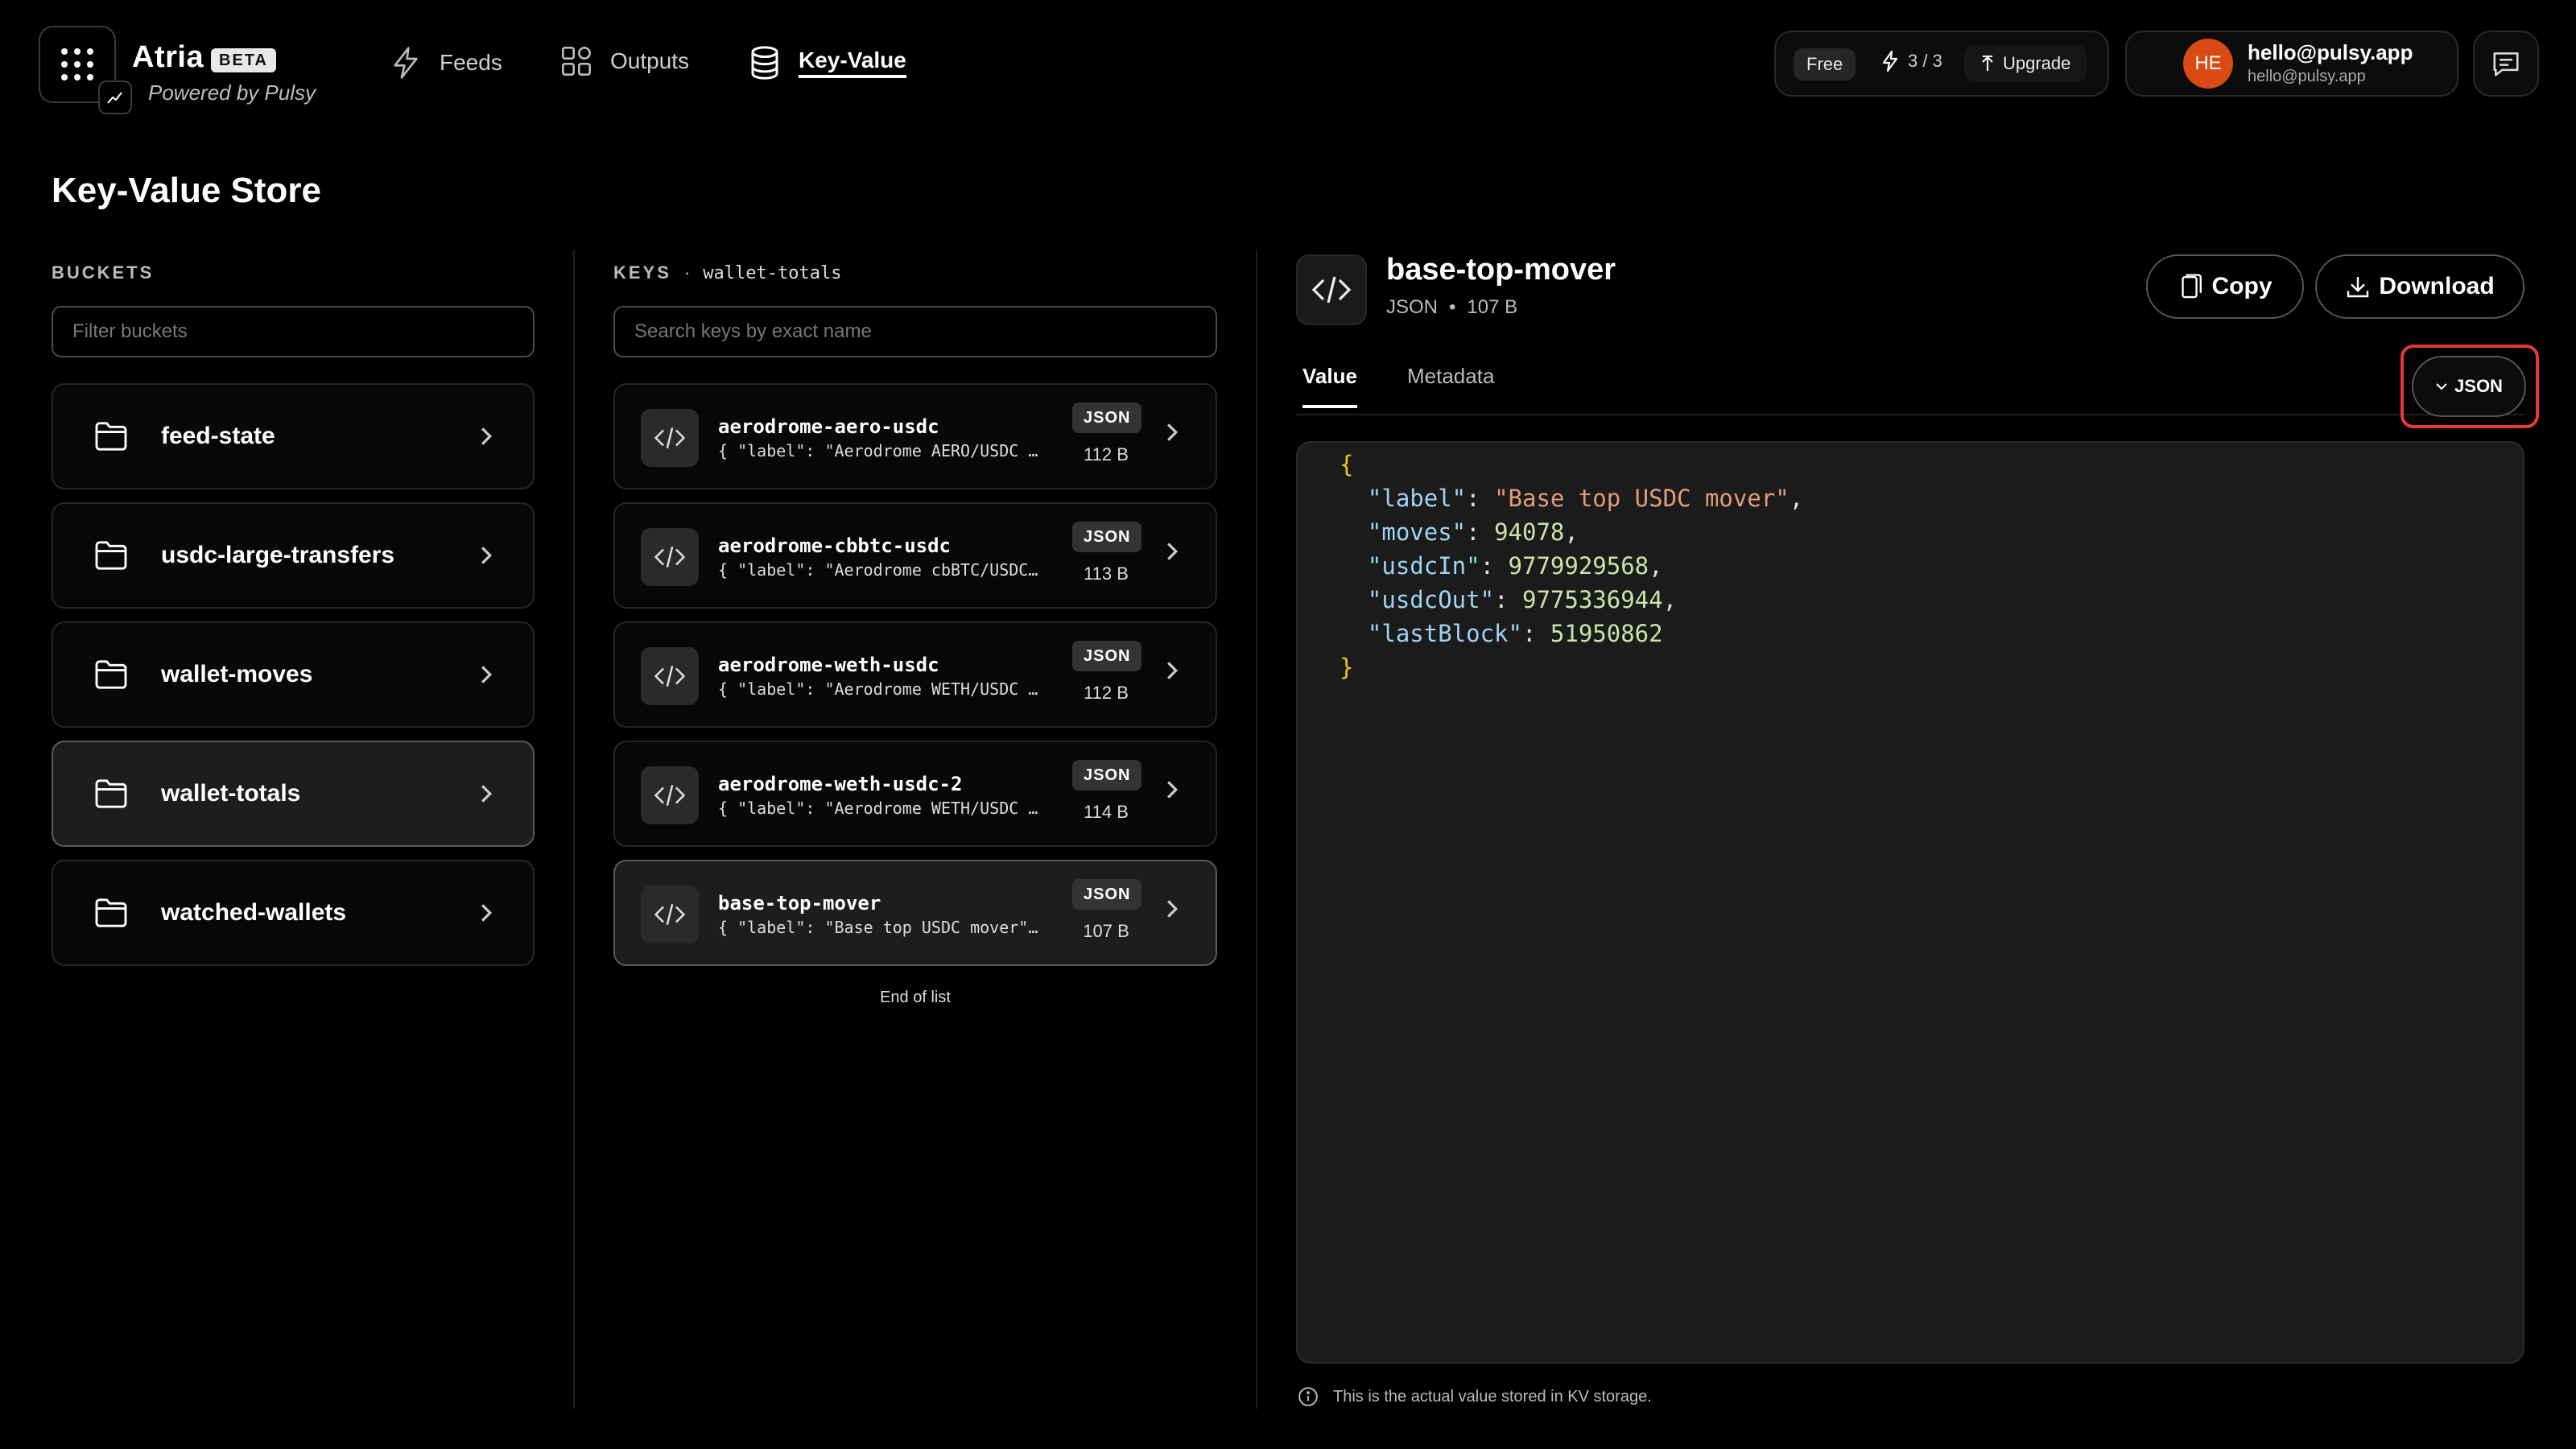 The image size is (2576, 1449). I want to click on format-dropdown: JSON, so click(2469, 386).